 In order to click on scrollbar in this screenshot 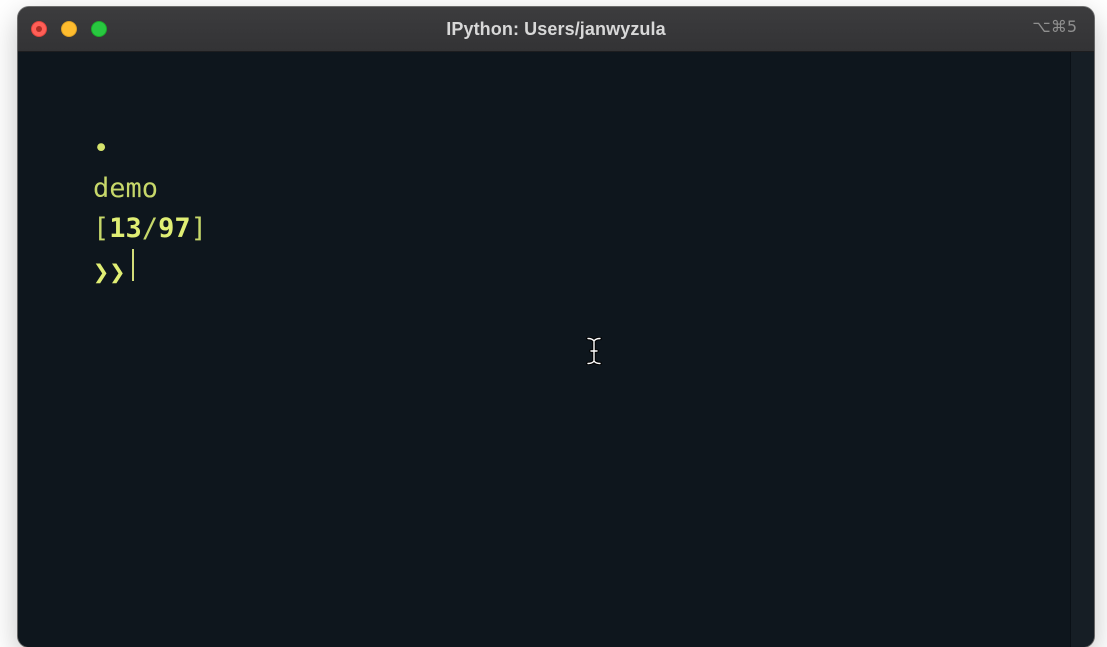, I will do `click(1082, 349)`.